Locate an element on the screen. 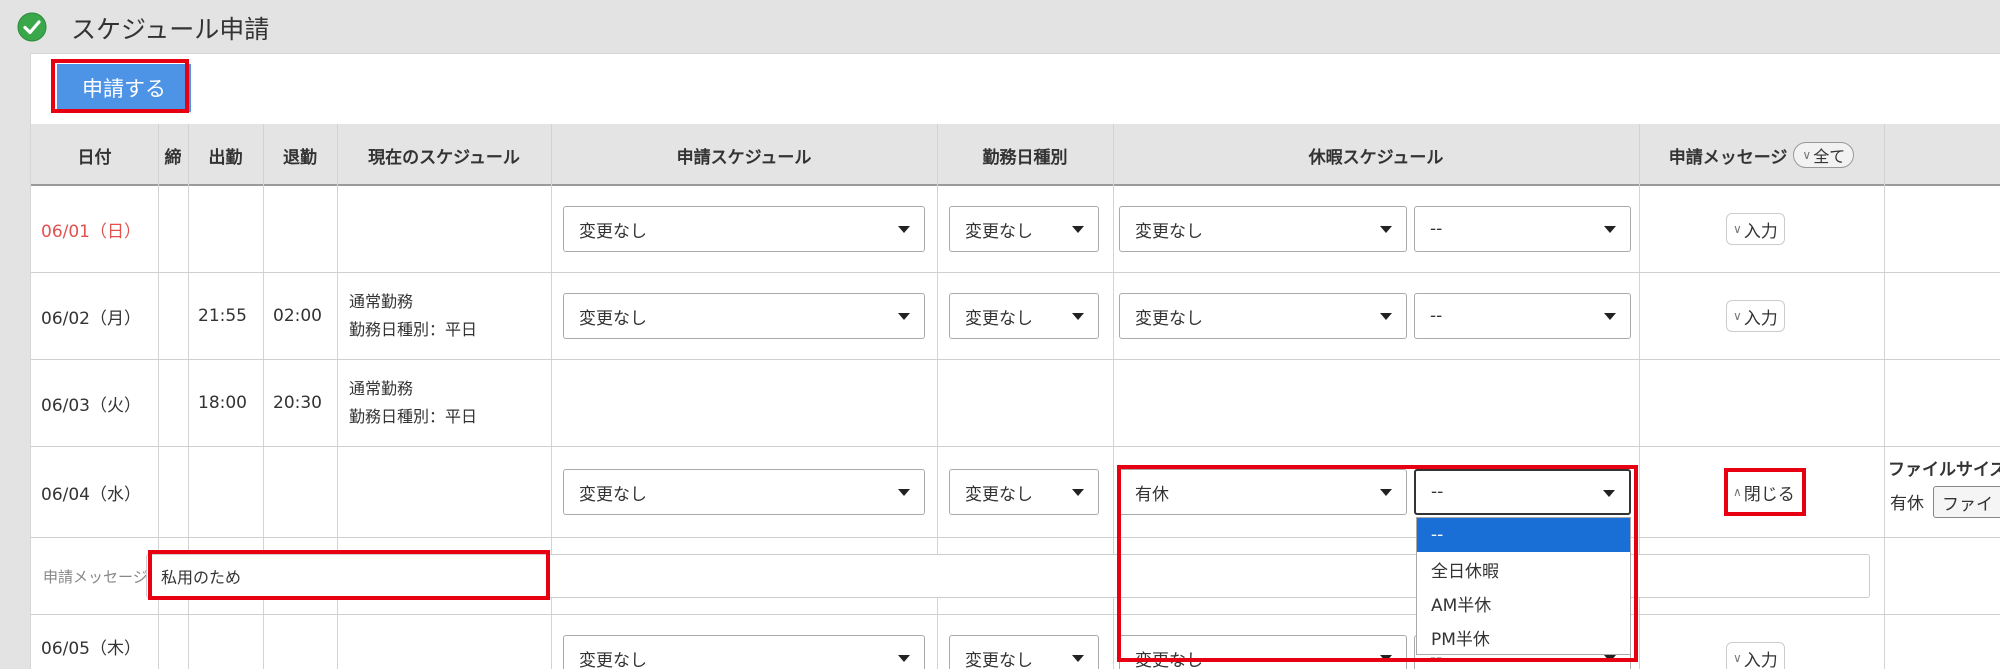 The width and height of the screenshot is (2000, 669). header-current: 現在のスケジュール is located at coordinates (444, 157).